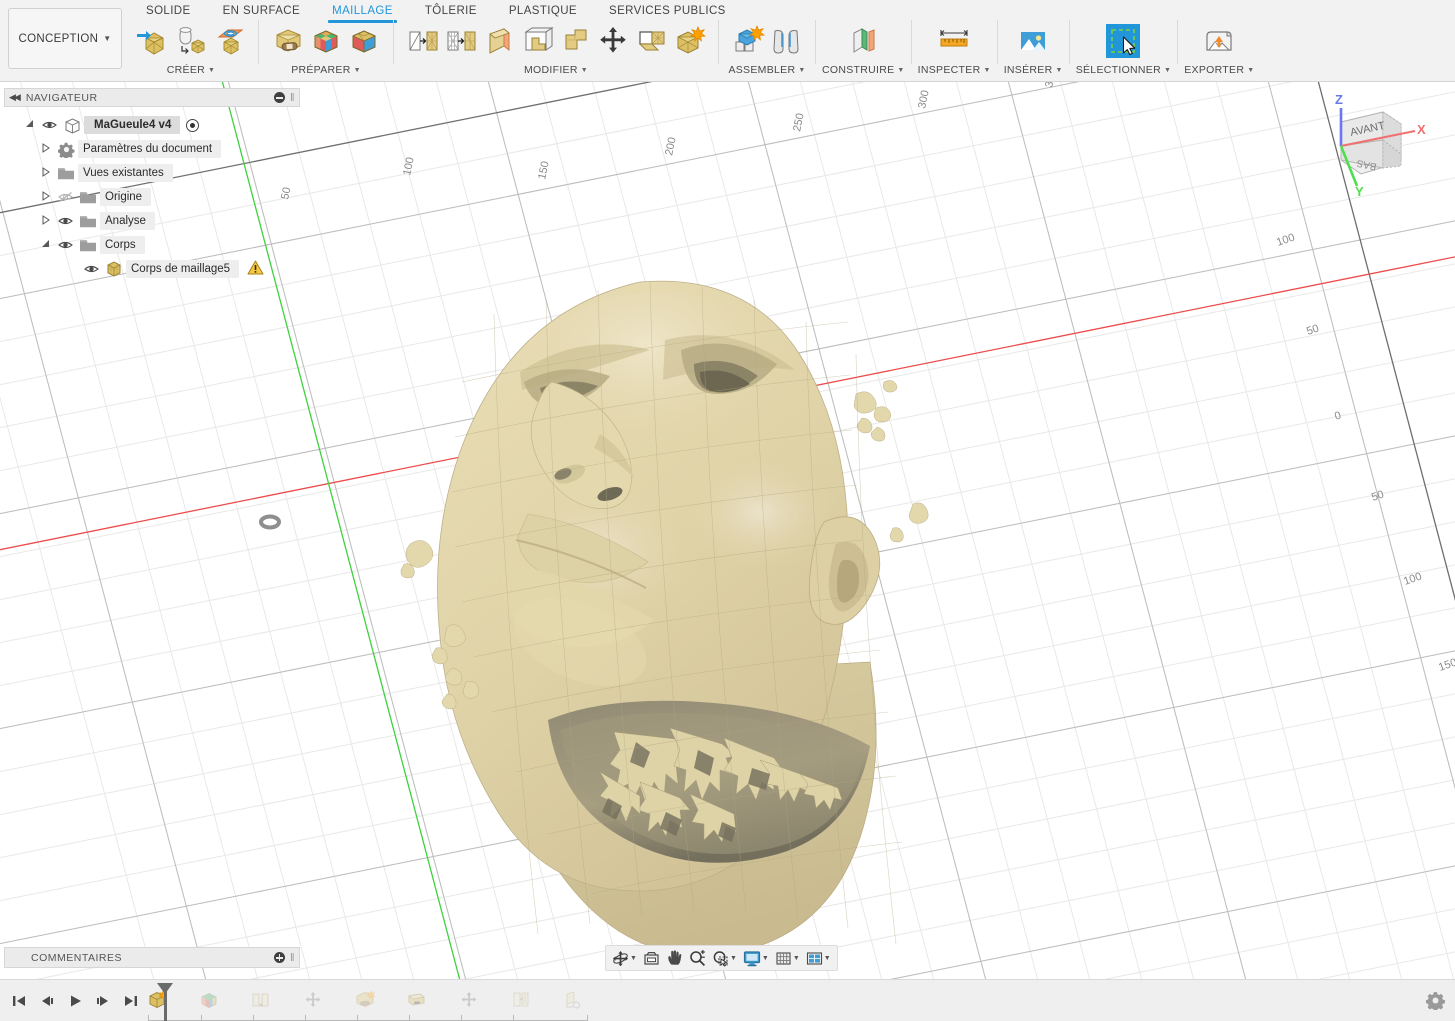 The width and height of the screenshot is (1455, 1021). Describe the element at coordinates (1219, 41) in the screenshot. I see `export-mesh-icon` at that location.